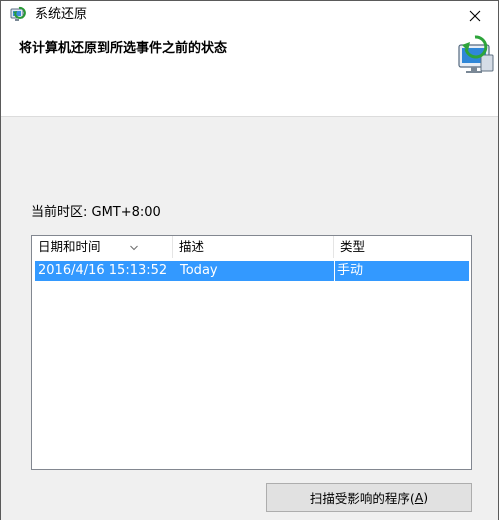 The height and width of the screenshot is (520, 499). Describe the element at coordinates (334, 271) in the screenshot. I see `column-divider` at that location.